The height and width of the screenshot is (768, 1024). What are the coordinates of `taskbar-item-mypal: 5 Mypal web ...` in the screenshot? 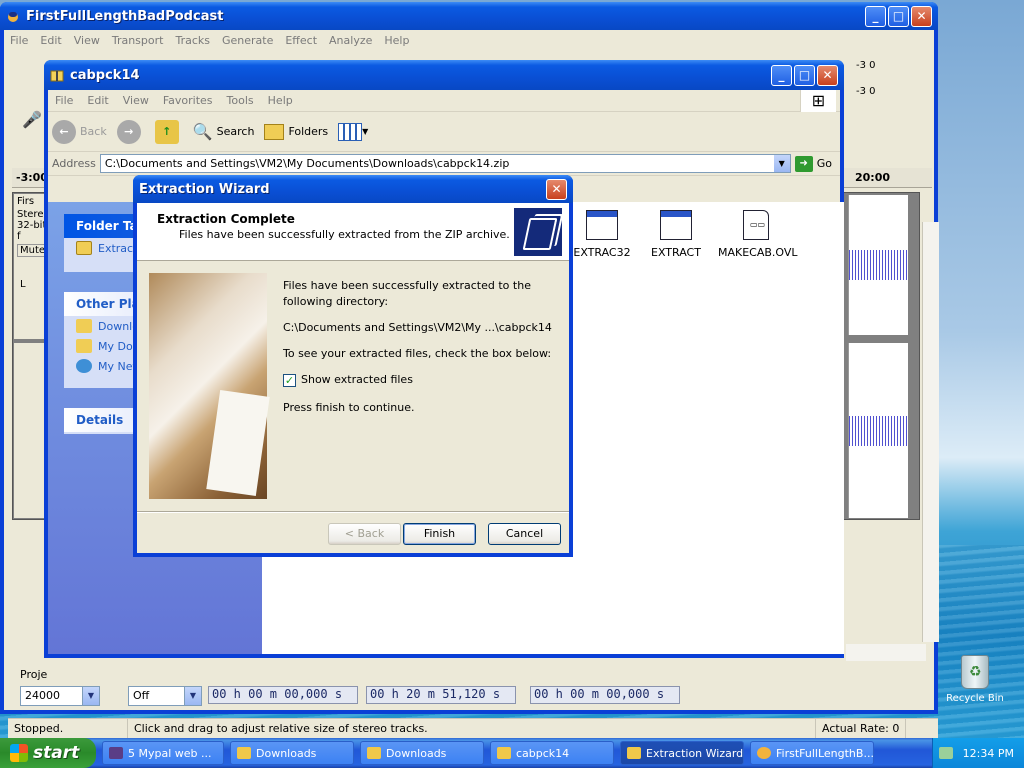 It's located at (163, 753).